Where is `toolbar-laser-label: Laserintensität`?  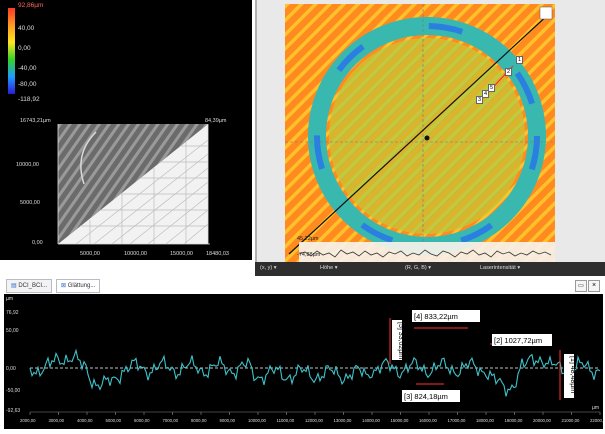 toolbar-laser-label: Laserintensität is located at coordinates (498, 268).